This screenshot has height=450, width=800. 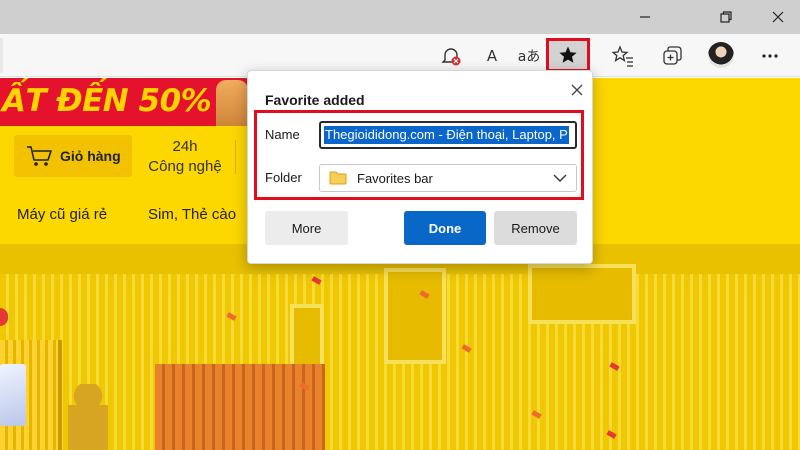 What do you see at coordinates (338, 178) in the screenshot?
I see `folder-icon` at bounding box center [338, 178].